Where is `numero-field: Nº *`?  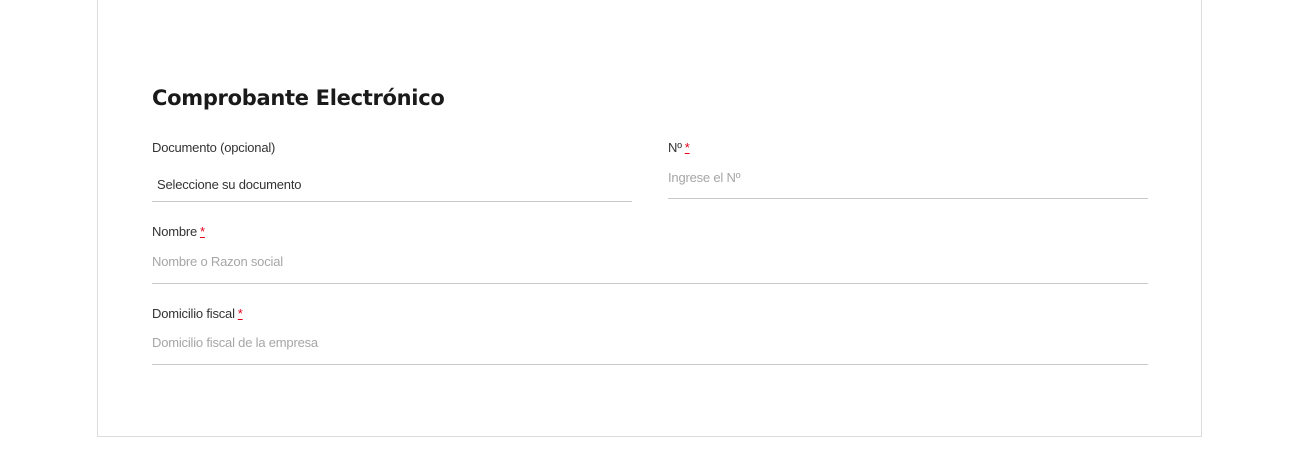 numero-field: Nº * is located at coordinates (908, 169).